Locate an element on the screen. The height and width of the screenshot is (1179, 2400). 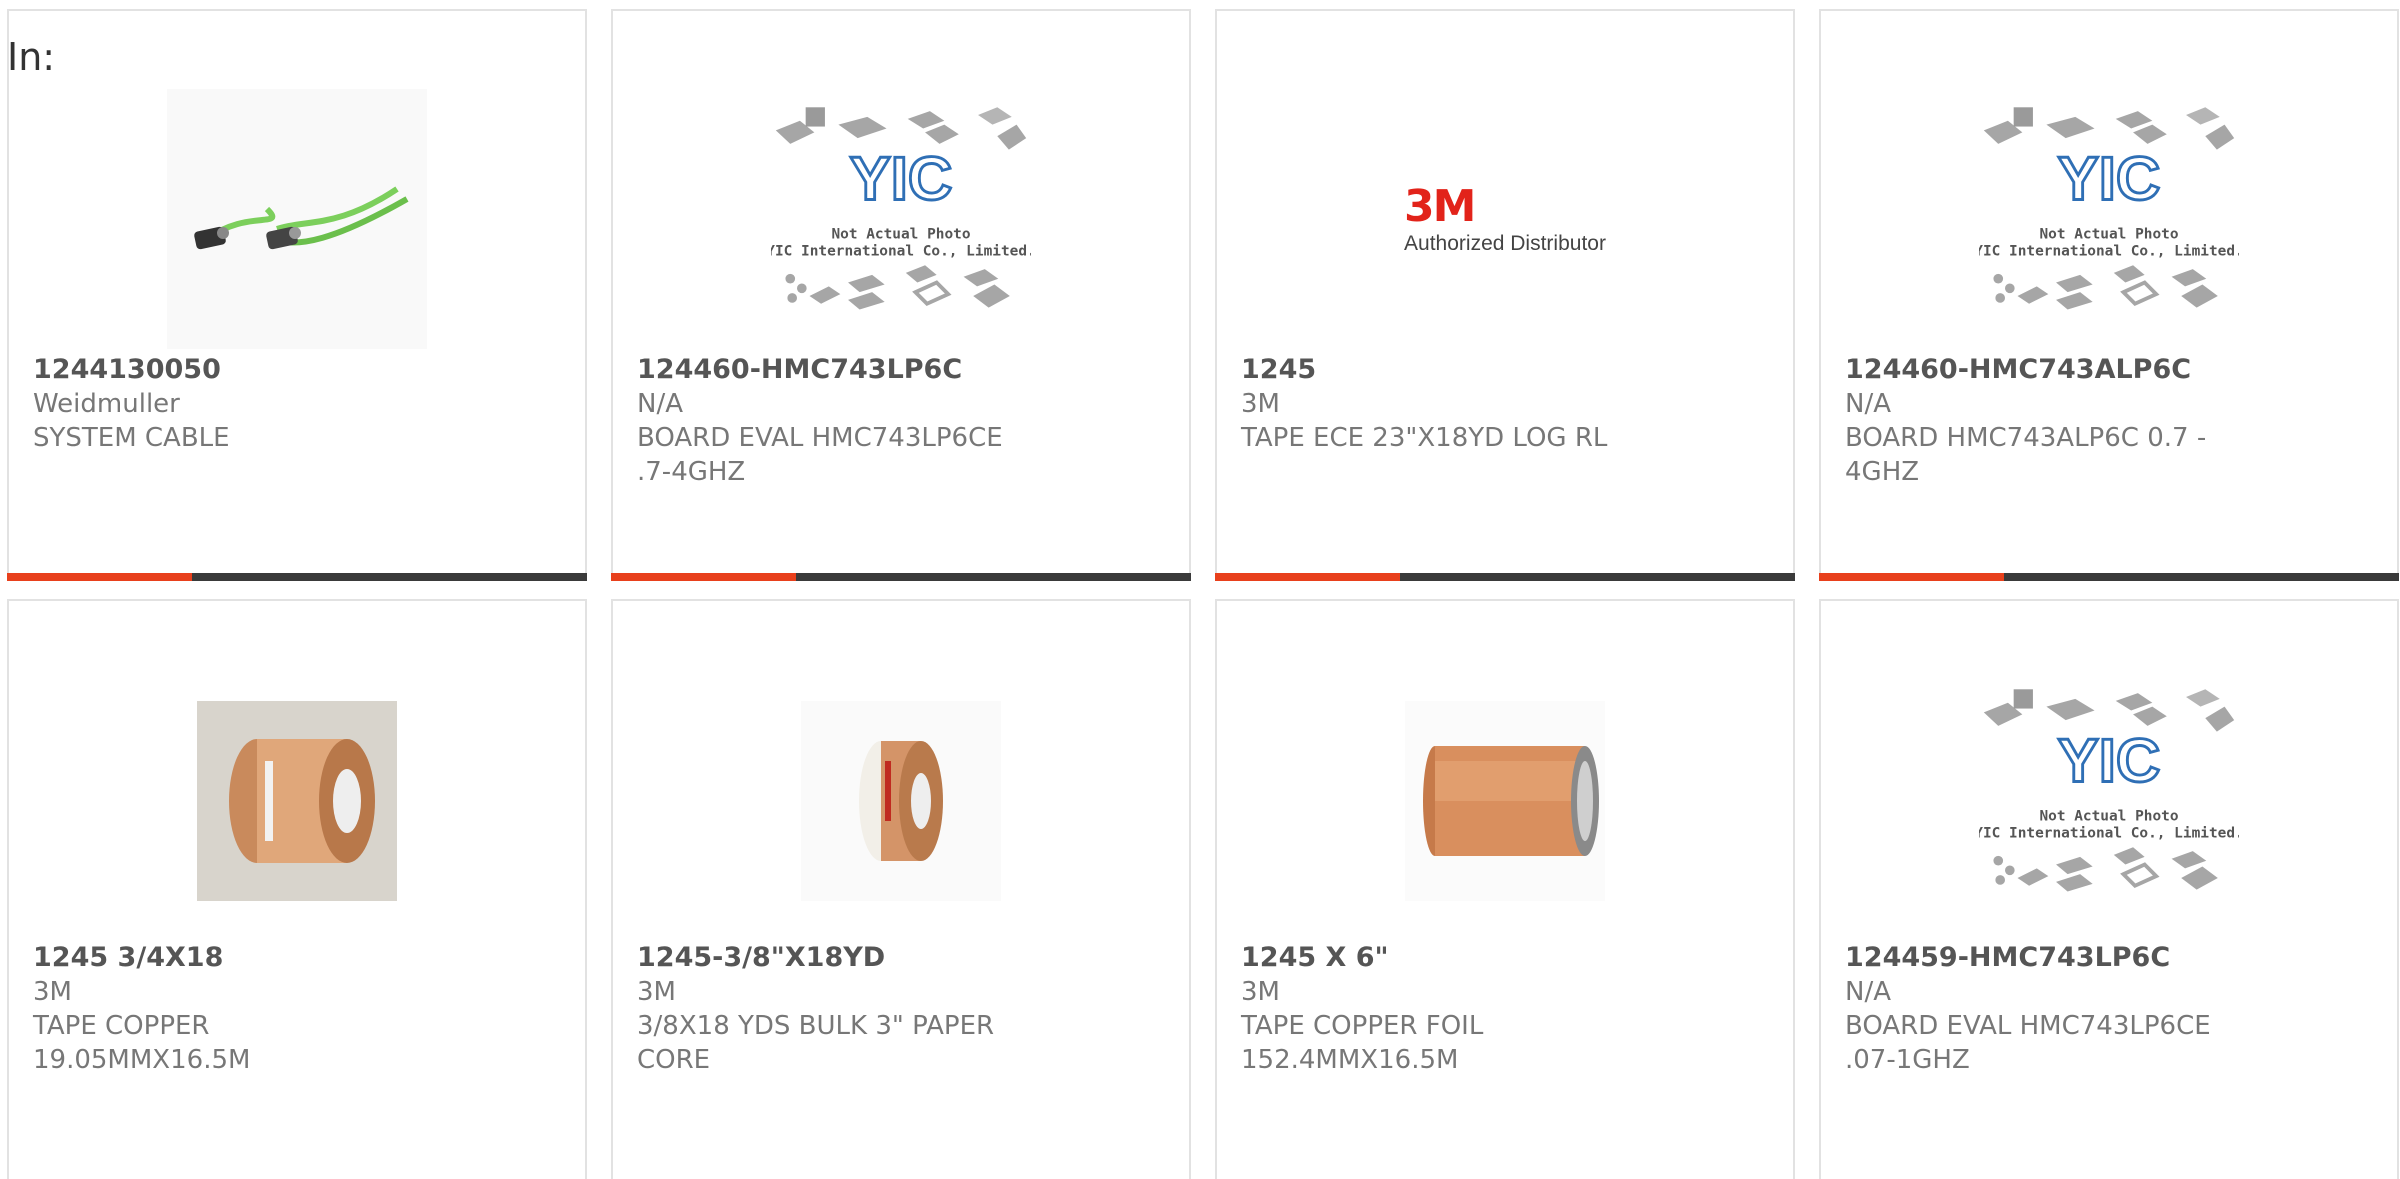
description: BOARD EVAL HMC743LP6CE .7-4GHZ is located at coordinates (820, 455).